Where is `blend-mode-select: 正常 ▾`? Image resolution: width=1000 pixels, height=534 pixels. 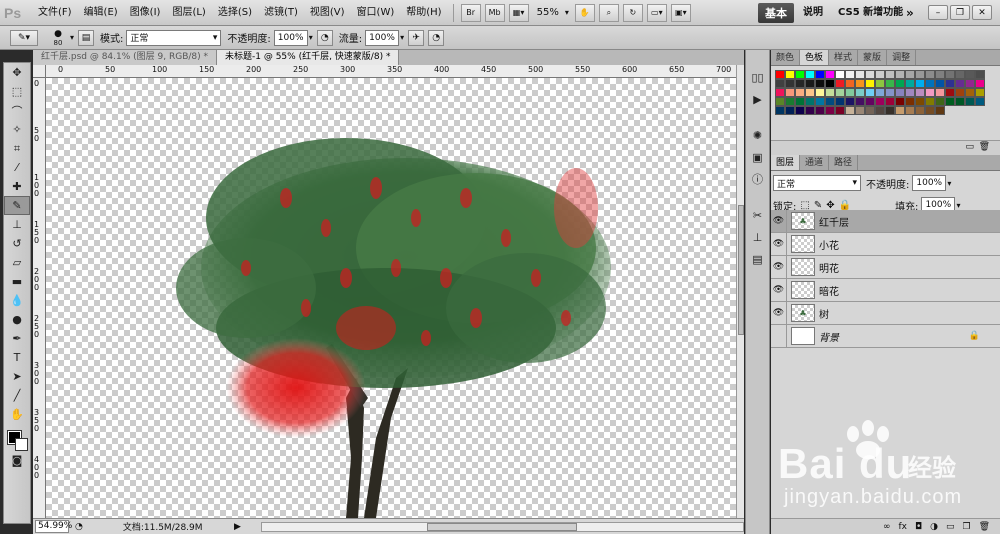 blend-mode-select: 正常 ▾ is located at coordinates (817, 183).